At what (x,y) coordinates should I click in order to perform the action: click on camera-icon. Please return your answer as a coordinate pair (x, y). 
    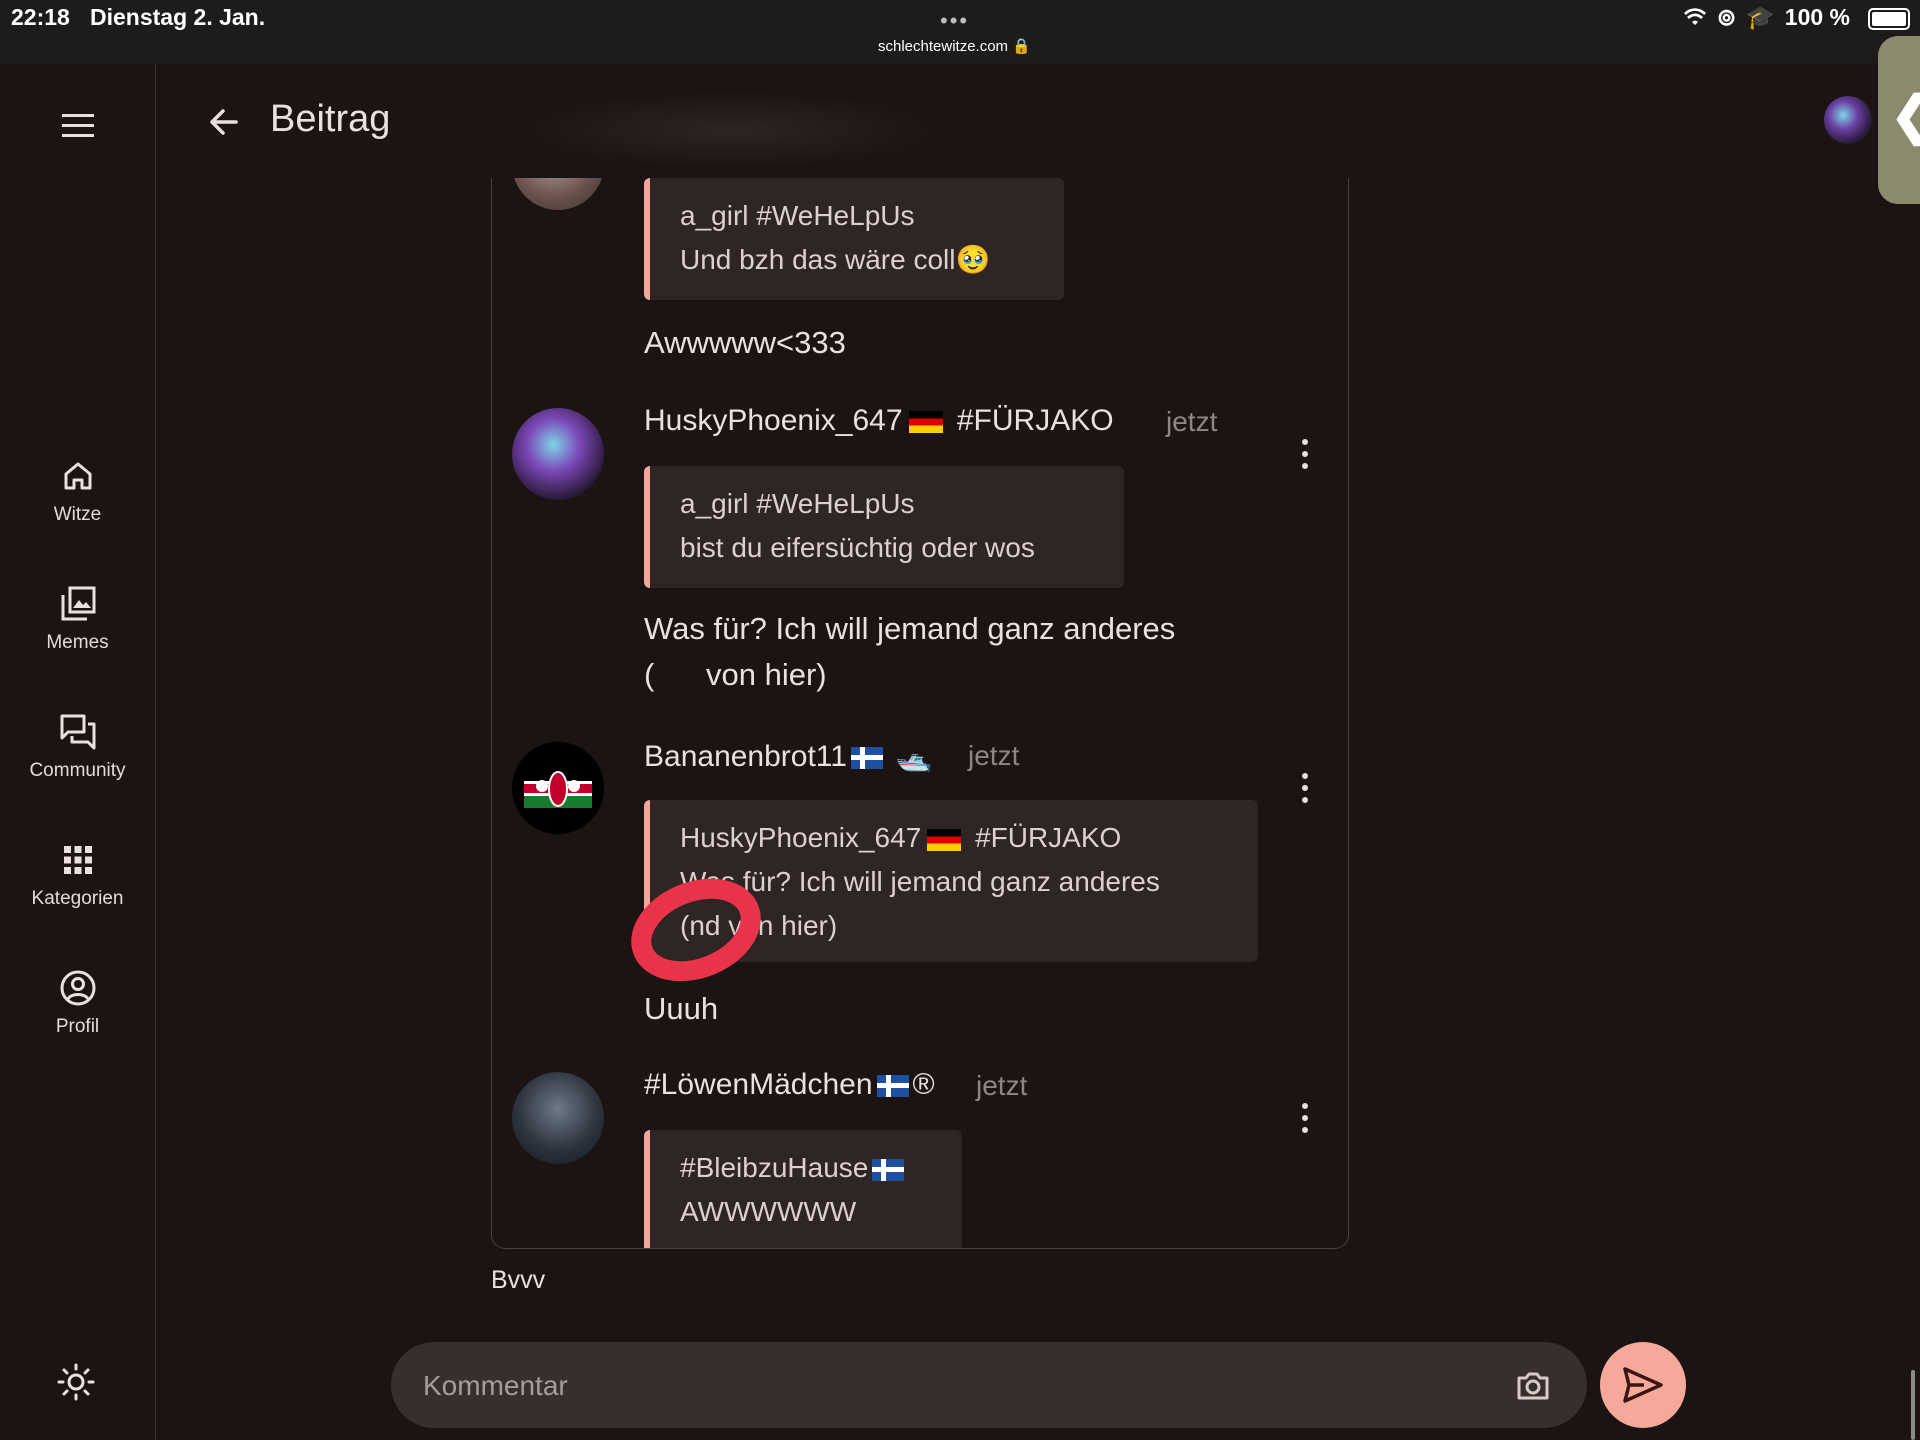
    Looking at the image, I should click on (1533, 1386).